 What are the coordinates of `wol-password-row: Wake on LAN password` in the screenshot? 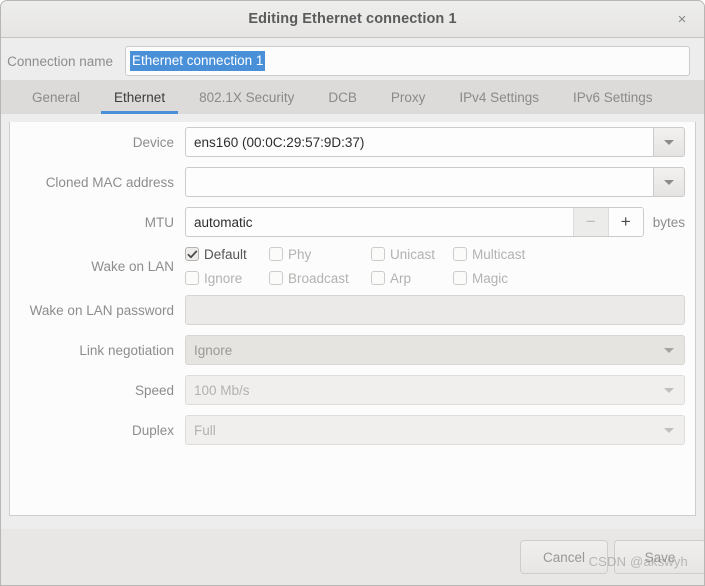 It's located at (352, 310).